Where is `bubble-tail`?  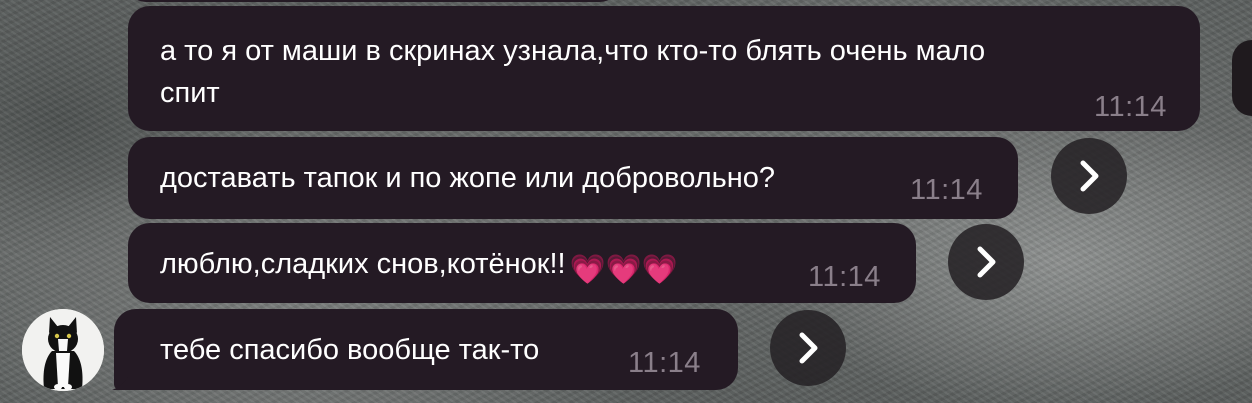 bubble-tail is located at coordinates (127, 380).